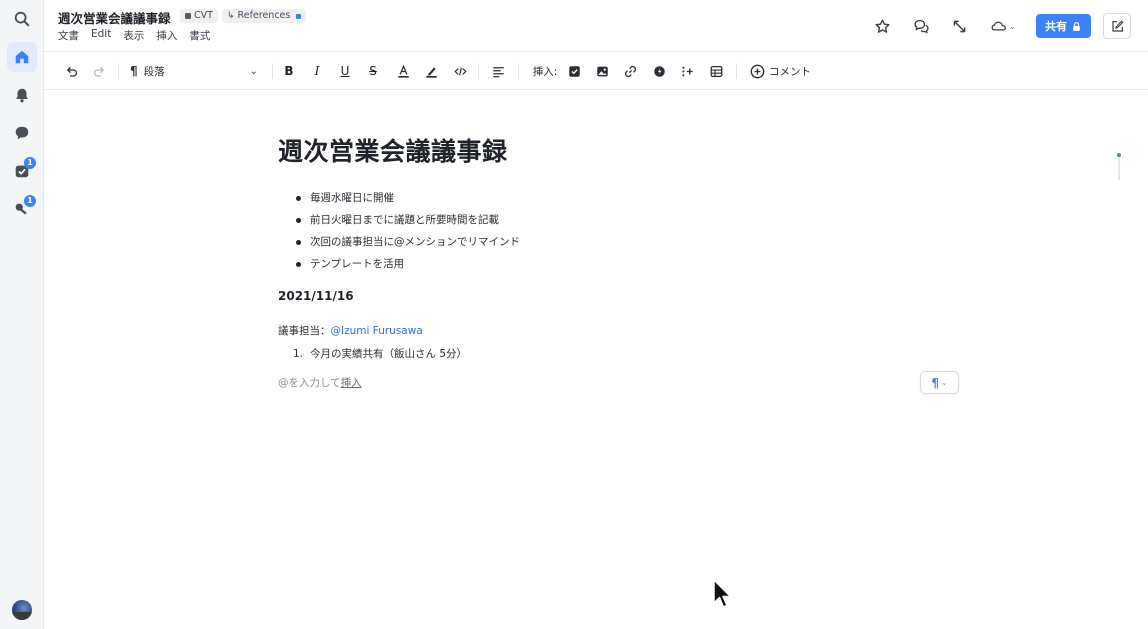 This screenshot has height=629, width=1148. I want to click on comment-bubbles-icon, so click(921, 26).